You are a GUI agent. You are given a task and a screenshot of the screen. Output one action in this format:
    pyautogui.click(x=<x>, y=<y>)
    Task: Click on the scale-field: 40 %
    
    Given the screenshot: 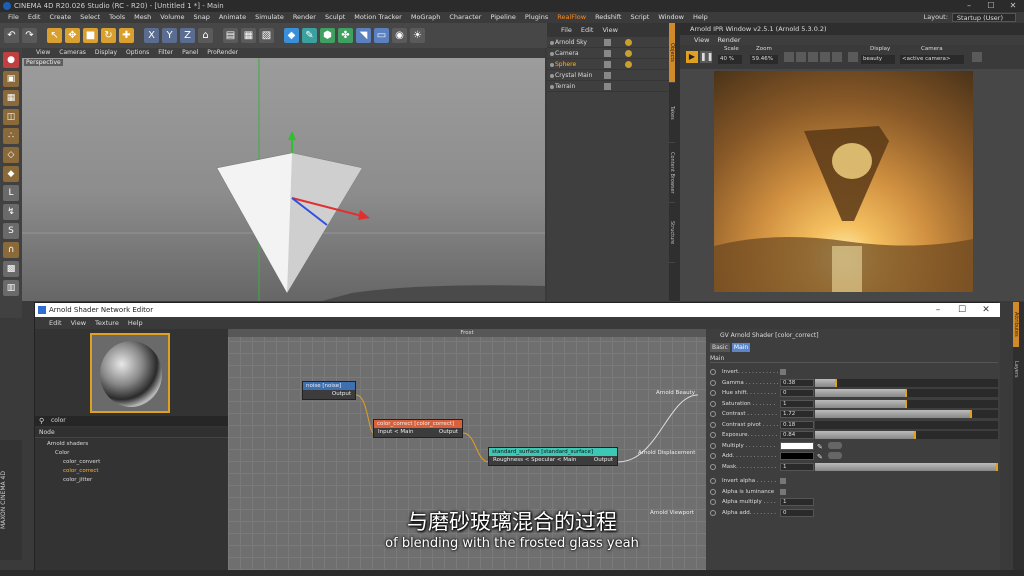 What is the action you would take?
    pyautogui.click(x=730, y=59)
    